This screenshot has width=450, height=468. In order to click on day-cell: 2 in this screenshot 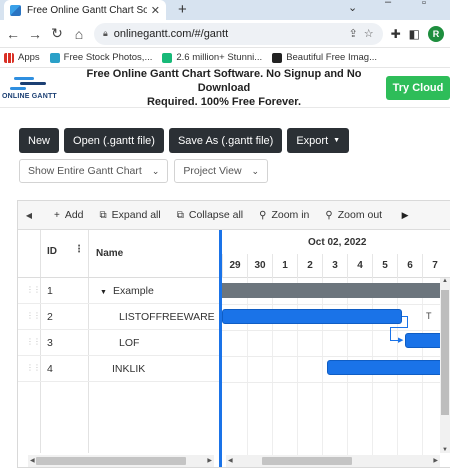, I will do `click(309, 266)`.